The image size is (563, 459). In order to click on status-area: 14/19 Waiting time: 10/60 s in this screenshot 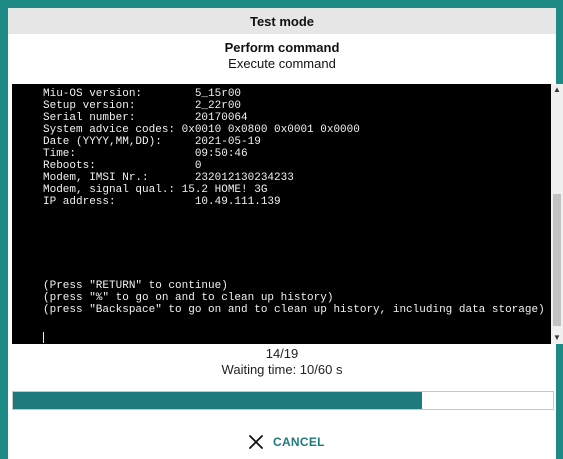, I will do `click(282, 362)`.